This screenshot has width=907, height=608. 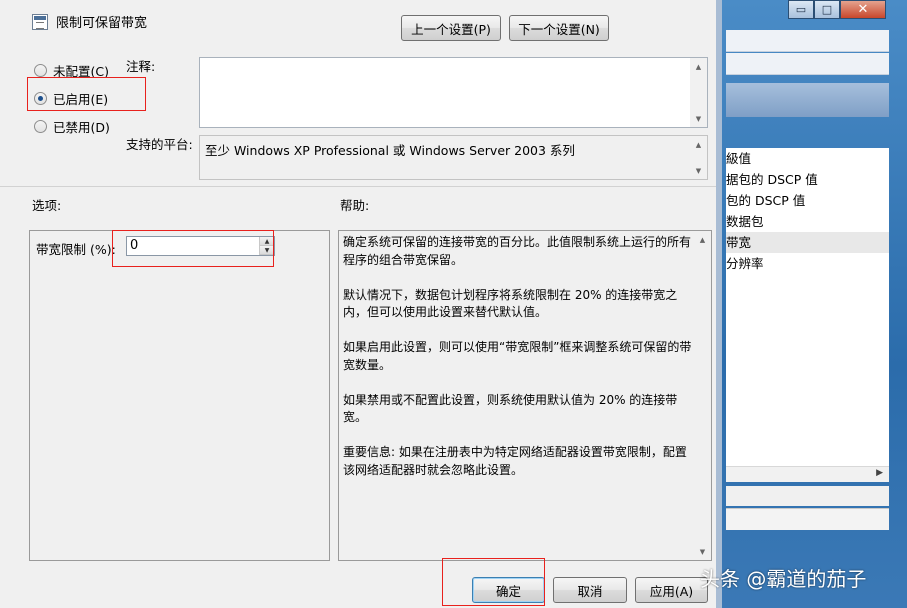 What do you see at coordinates (86, 94) in the screenshot?
I see `annotation-box-enabled` at bounding box center [86, 94].